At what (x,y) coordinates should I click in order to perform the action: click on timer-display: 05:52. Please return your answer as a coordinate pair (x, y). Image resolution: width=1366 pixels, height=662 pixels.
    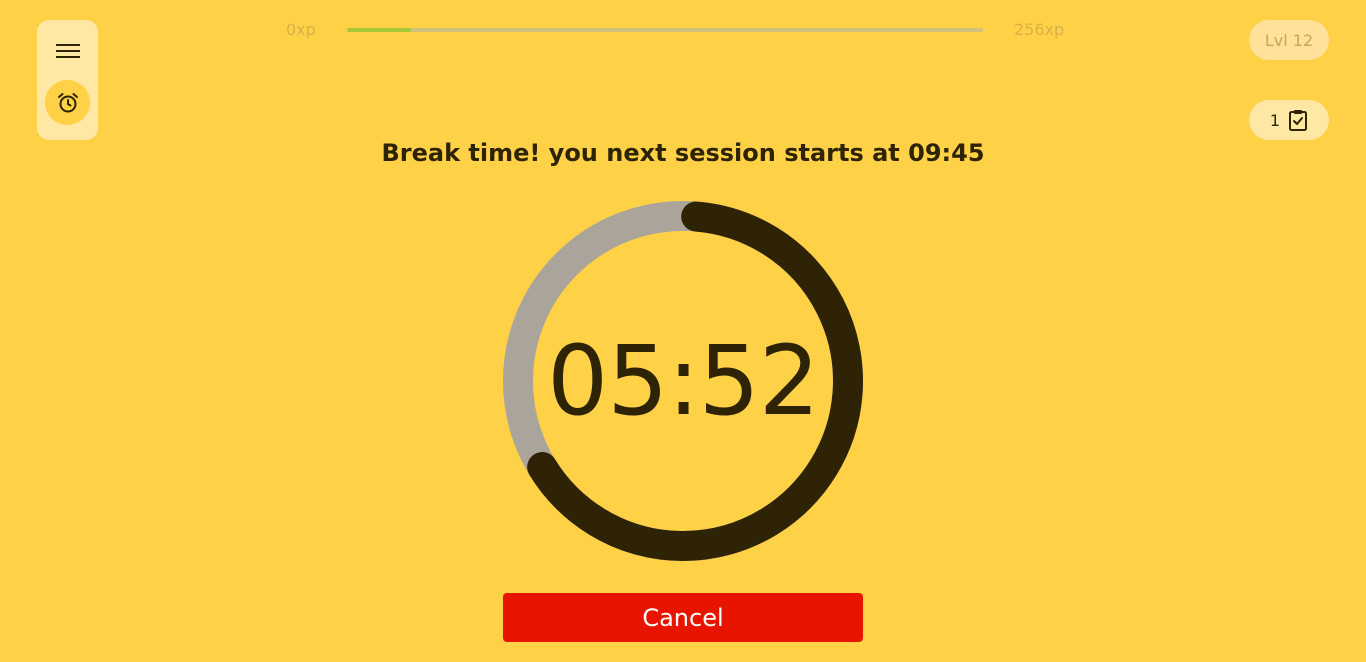
    Looking at the image, I should click on (683, 381).